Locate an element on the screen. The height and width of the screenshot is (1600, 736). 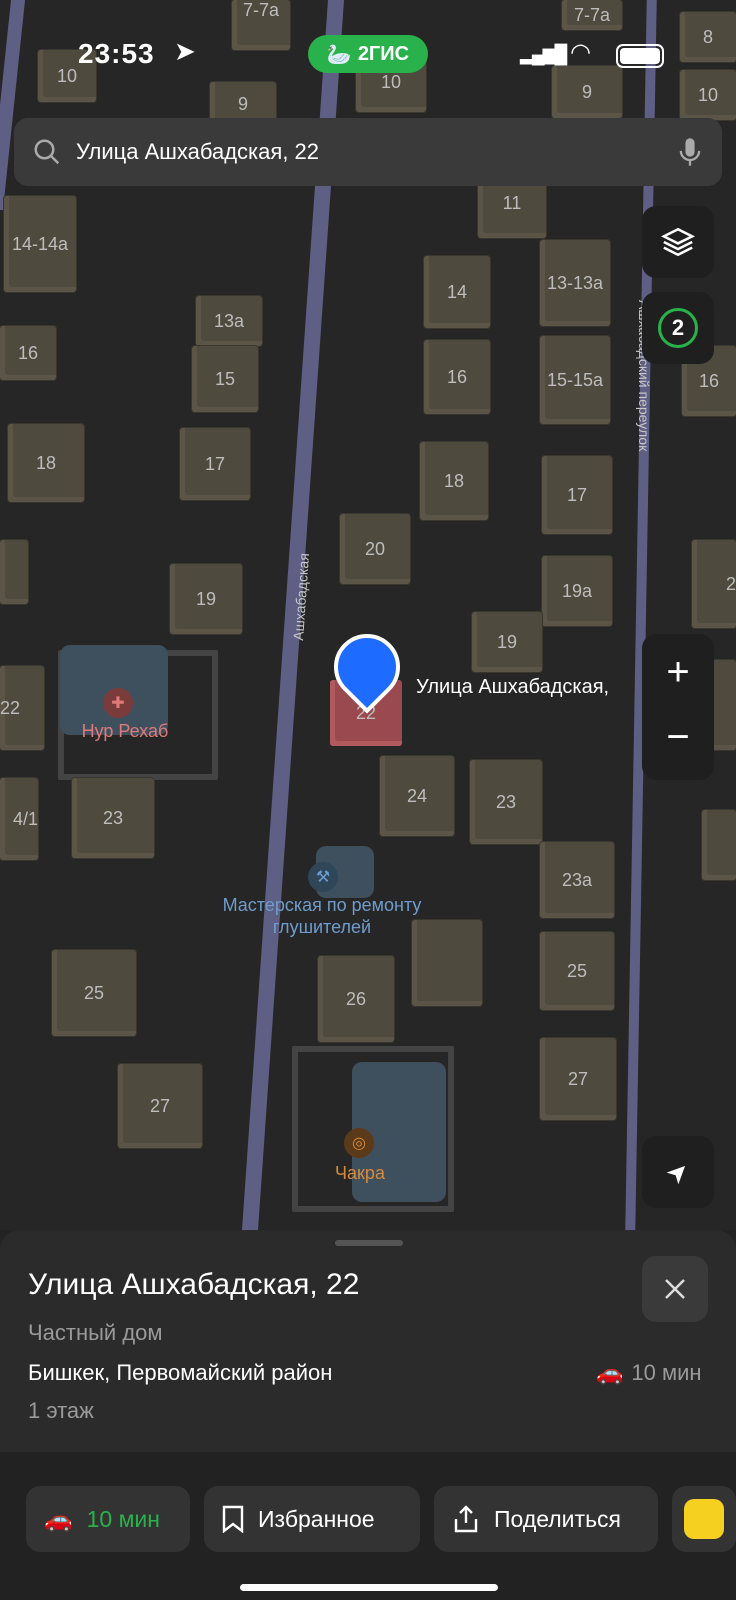
favorite-label: Избранное is located at coordinates (316, 1518).